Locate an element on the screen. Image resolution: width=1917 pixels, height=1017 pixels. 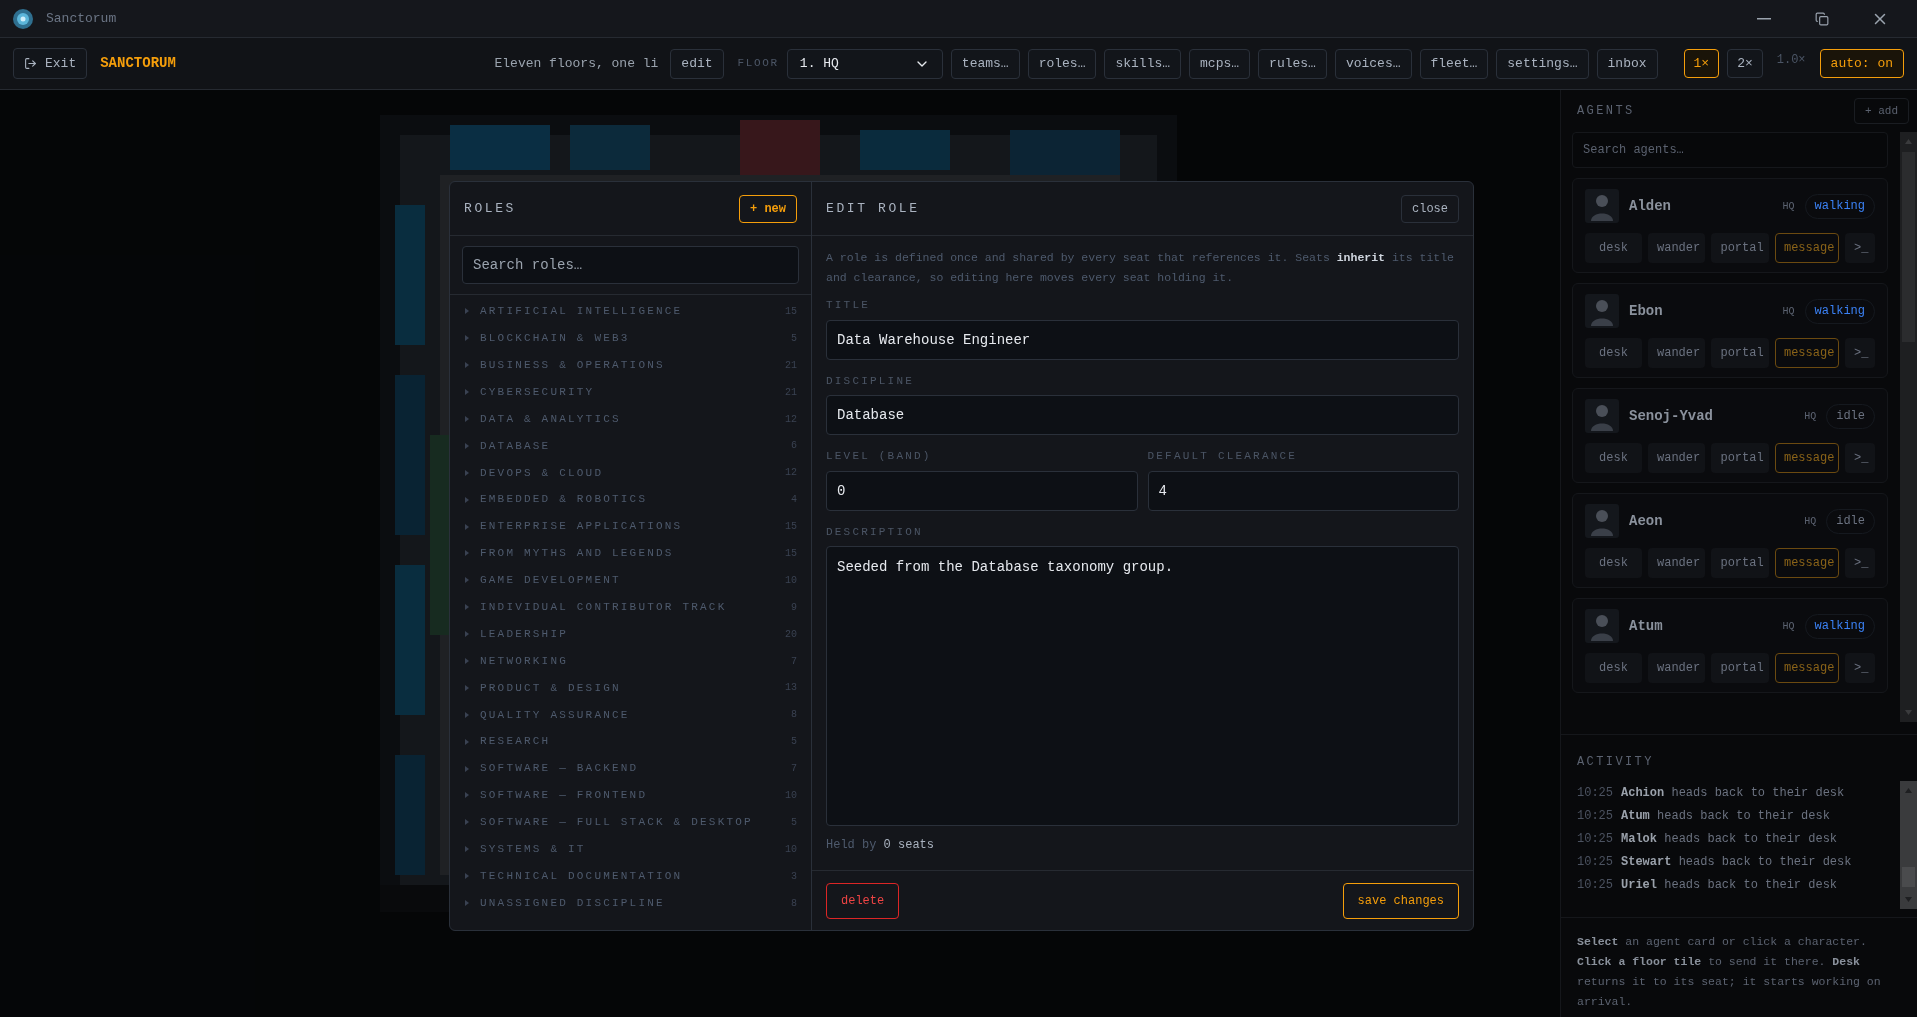
close-dialog-button: close is located at coordinates (1430, 208).